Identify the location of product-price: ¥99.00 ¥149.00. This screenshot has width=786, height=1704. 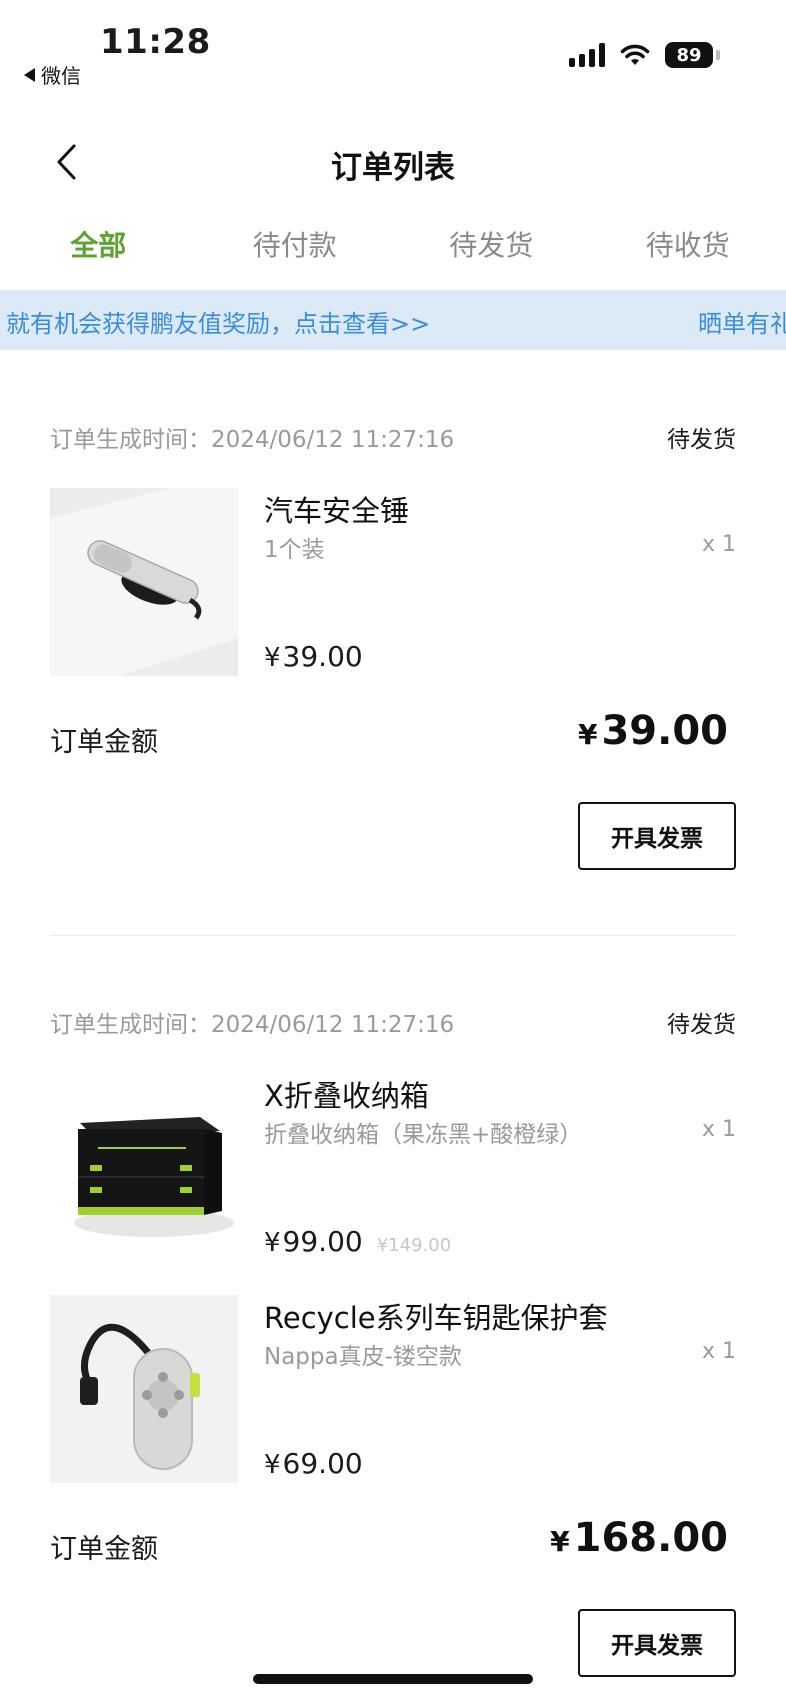
(358, 1241).